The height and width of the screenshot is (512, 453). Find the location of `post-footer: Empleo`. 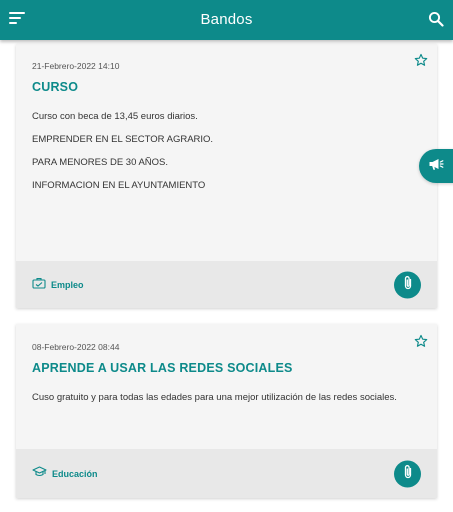

post-footer: Empleo is located at coordinates (226, 284).